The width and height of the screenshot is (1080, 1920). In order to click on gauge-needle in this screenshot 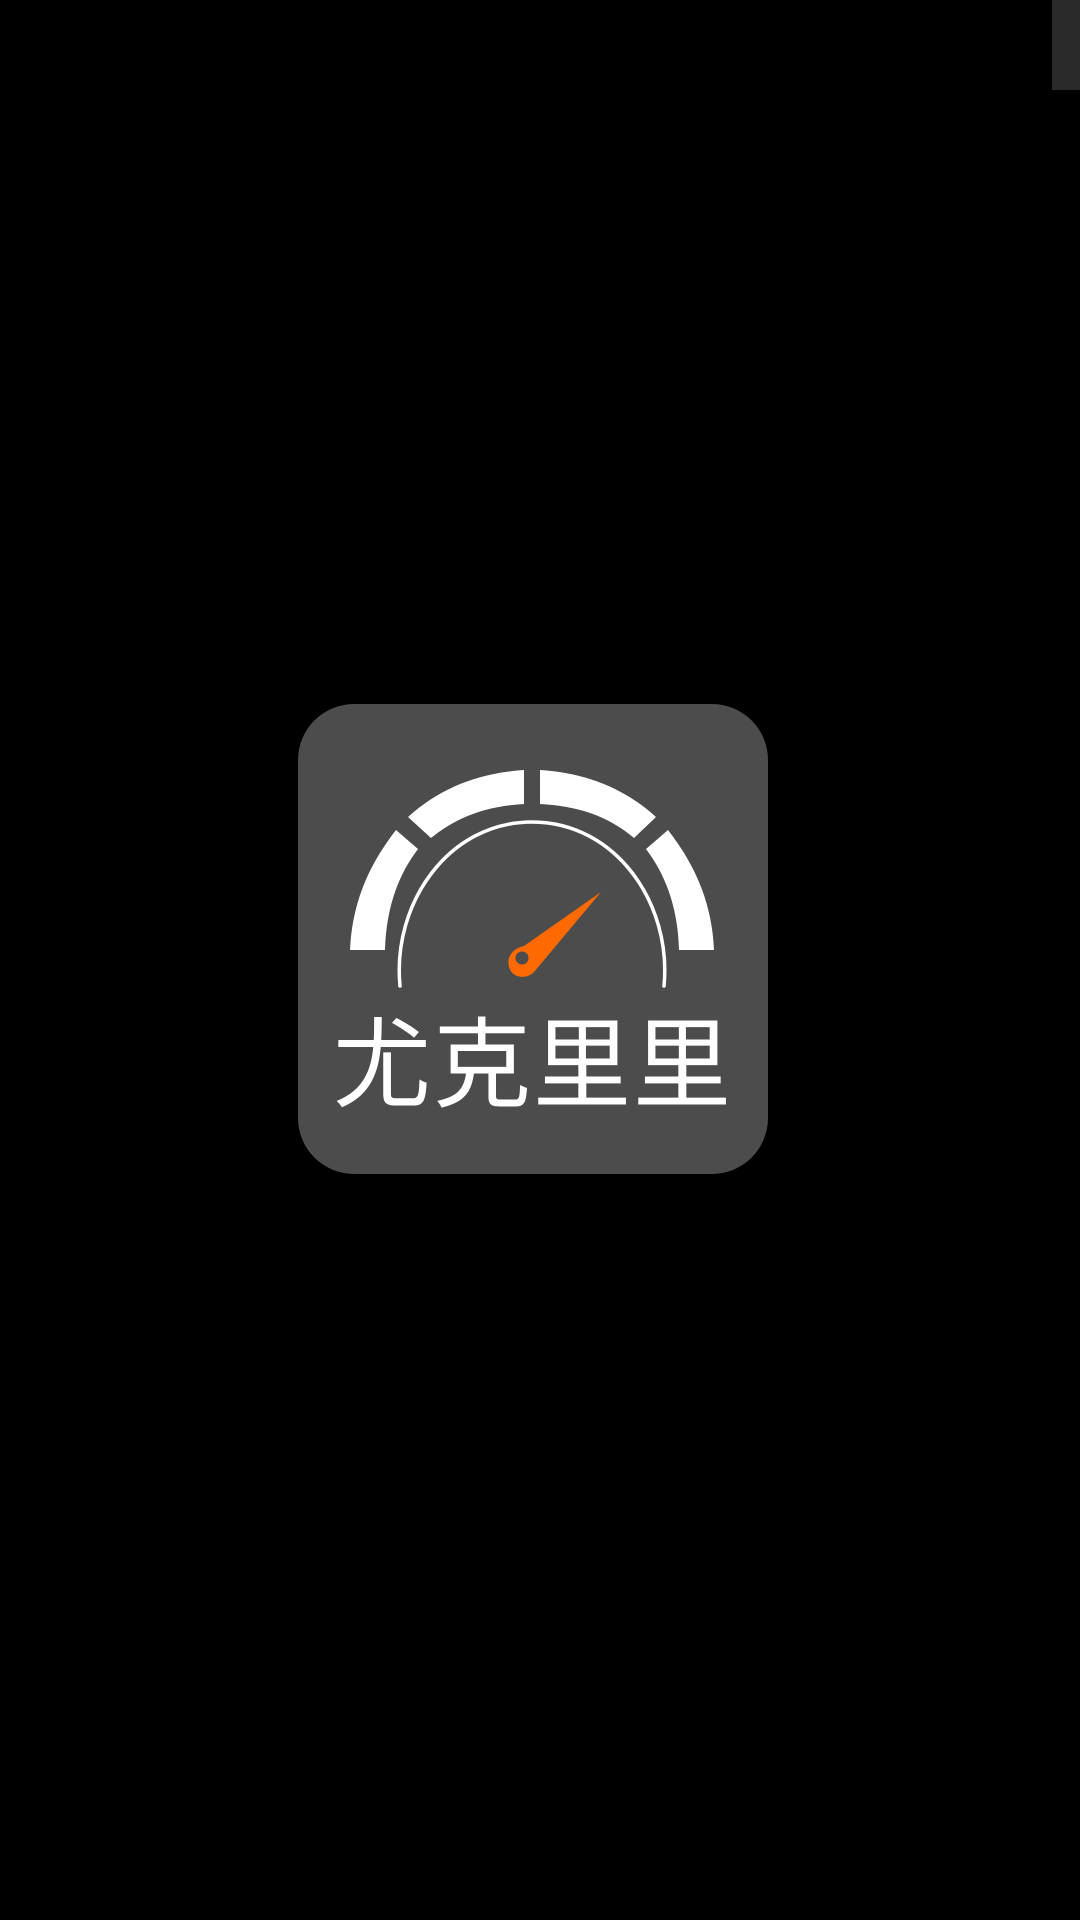, I will do `click(554, 934)`.